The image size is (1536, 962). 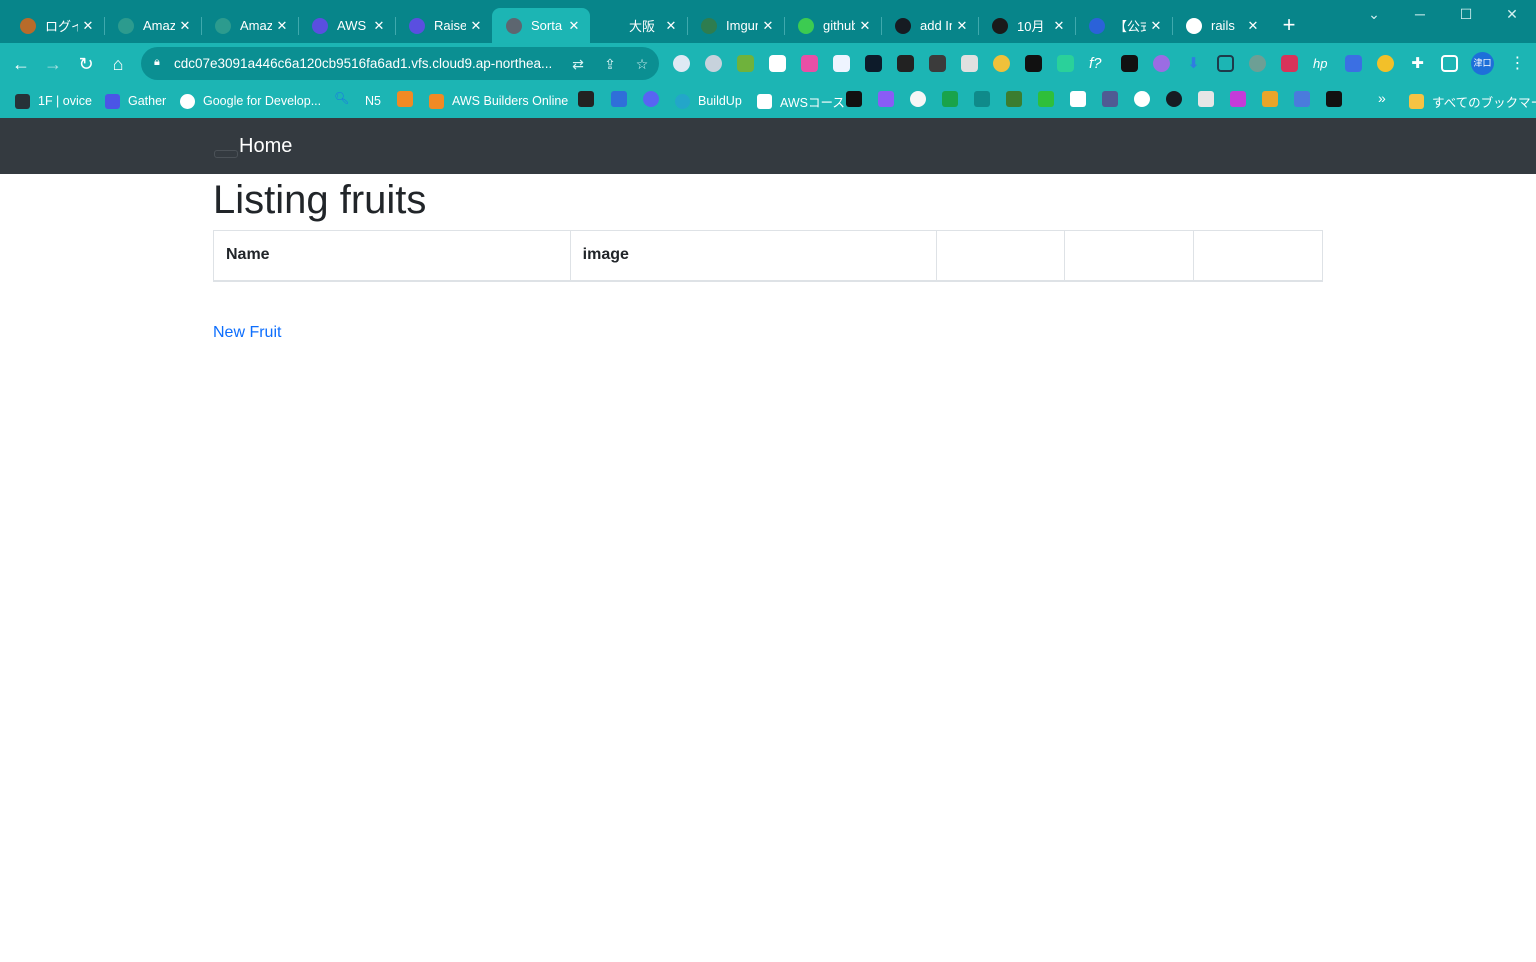 What do you see at coordinates (905, 63) in the screenshot?
I see `extension-new-icon` at bounding box center [905, 63].